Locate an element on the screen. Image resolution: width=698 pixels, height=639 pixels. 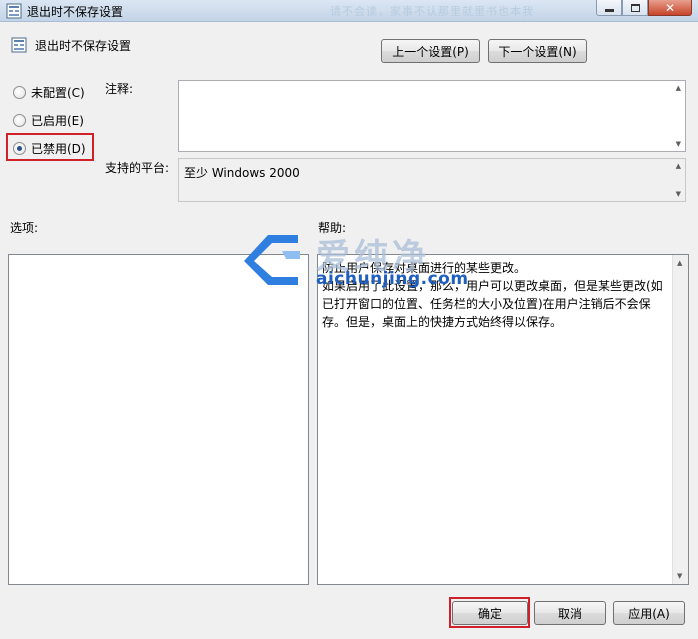
setting-name: 退出时不保存设置 is located at coordinates (83, 46).